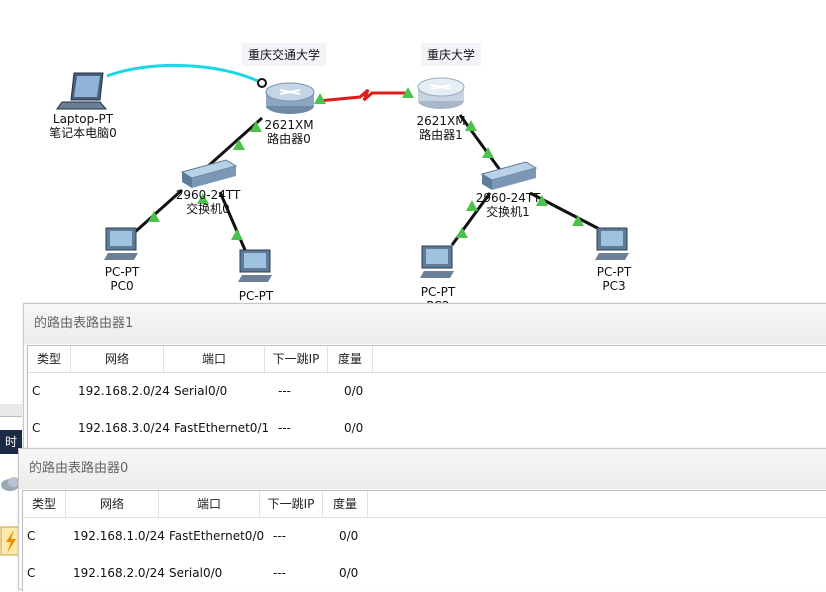  What do you see at coordinates (222, 428) in the screenshot?
I see `cell-port: FastEthernet0/1` at bounding box center [222, 428].